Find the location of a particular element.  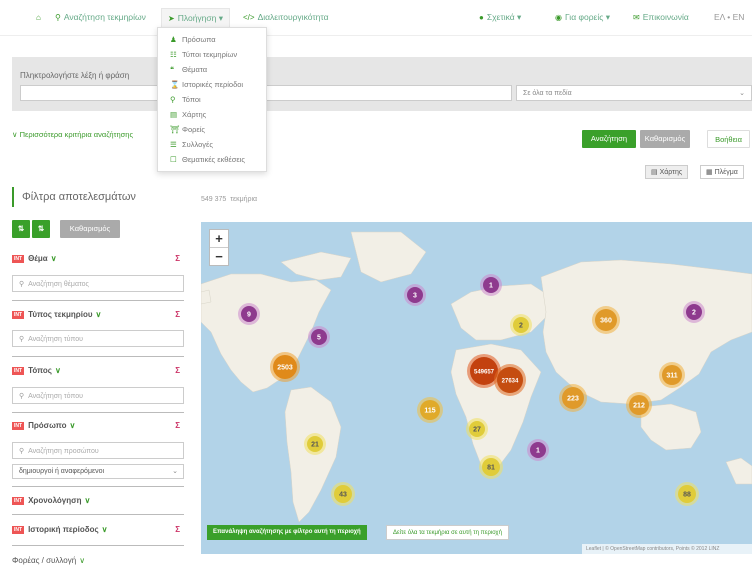

map-cluster-count: 549657 is located at coordinates (484, 373).